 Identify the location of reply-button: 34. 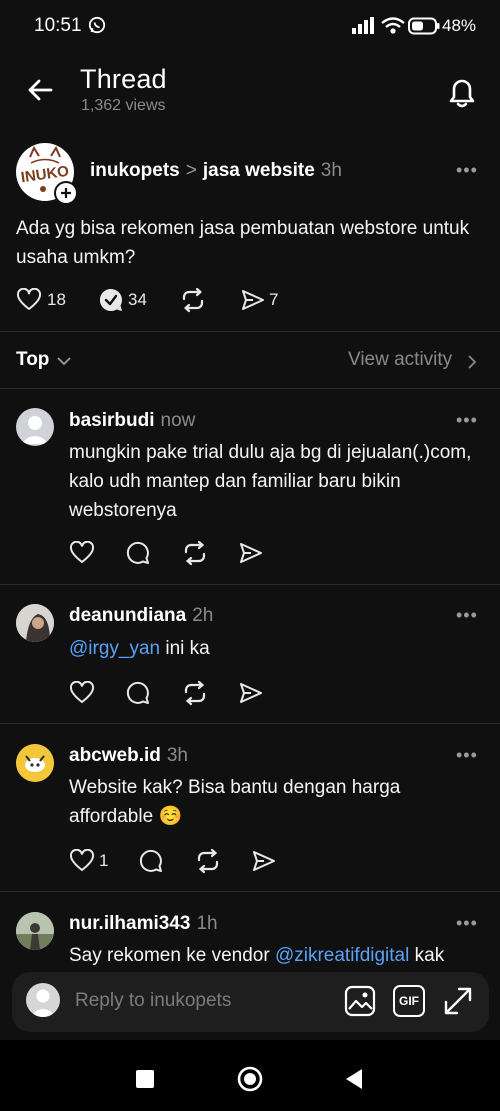
(139, 300).